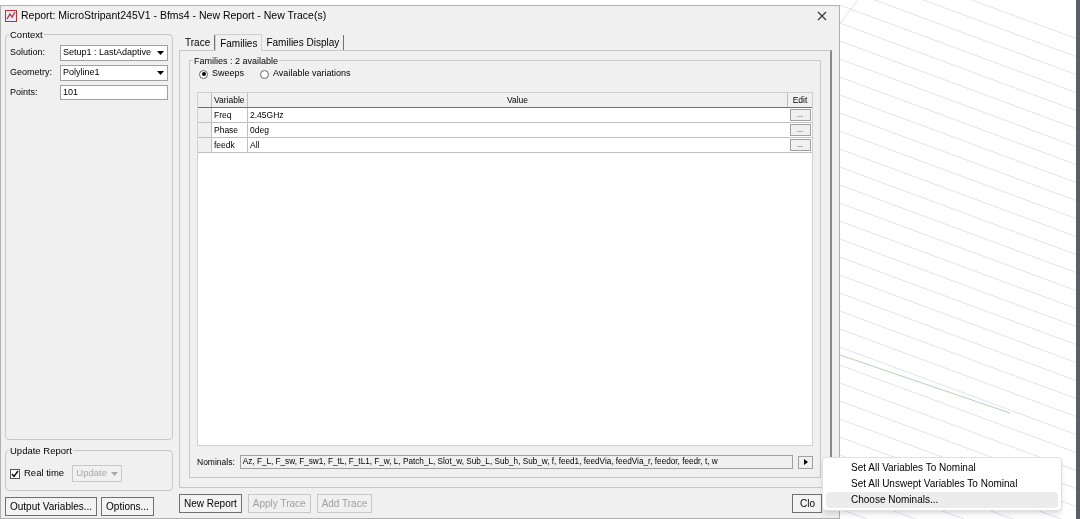 The width and height of the screenshot is (1080, 519). What do you see at coordinates (24, 92) in the screenshot?
I see `field-label: Points:` at bounding box center [24, 92].